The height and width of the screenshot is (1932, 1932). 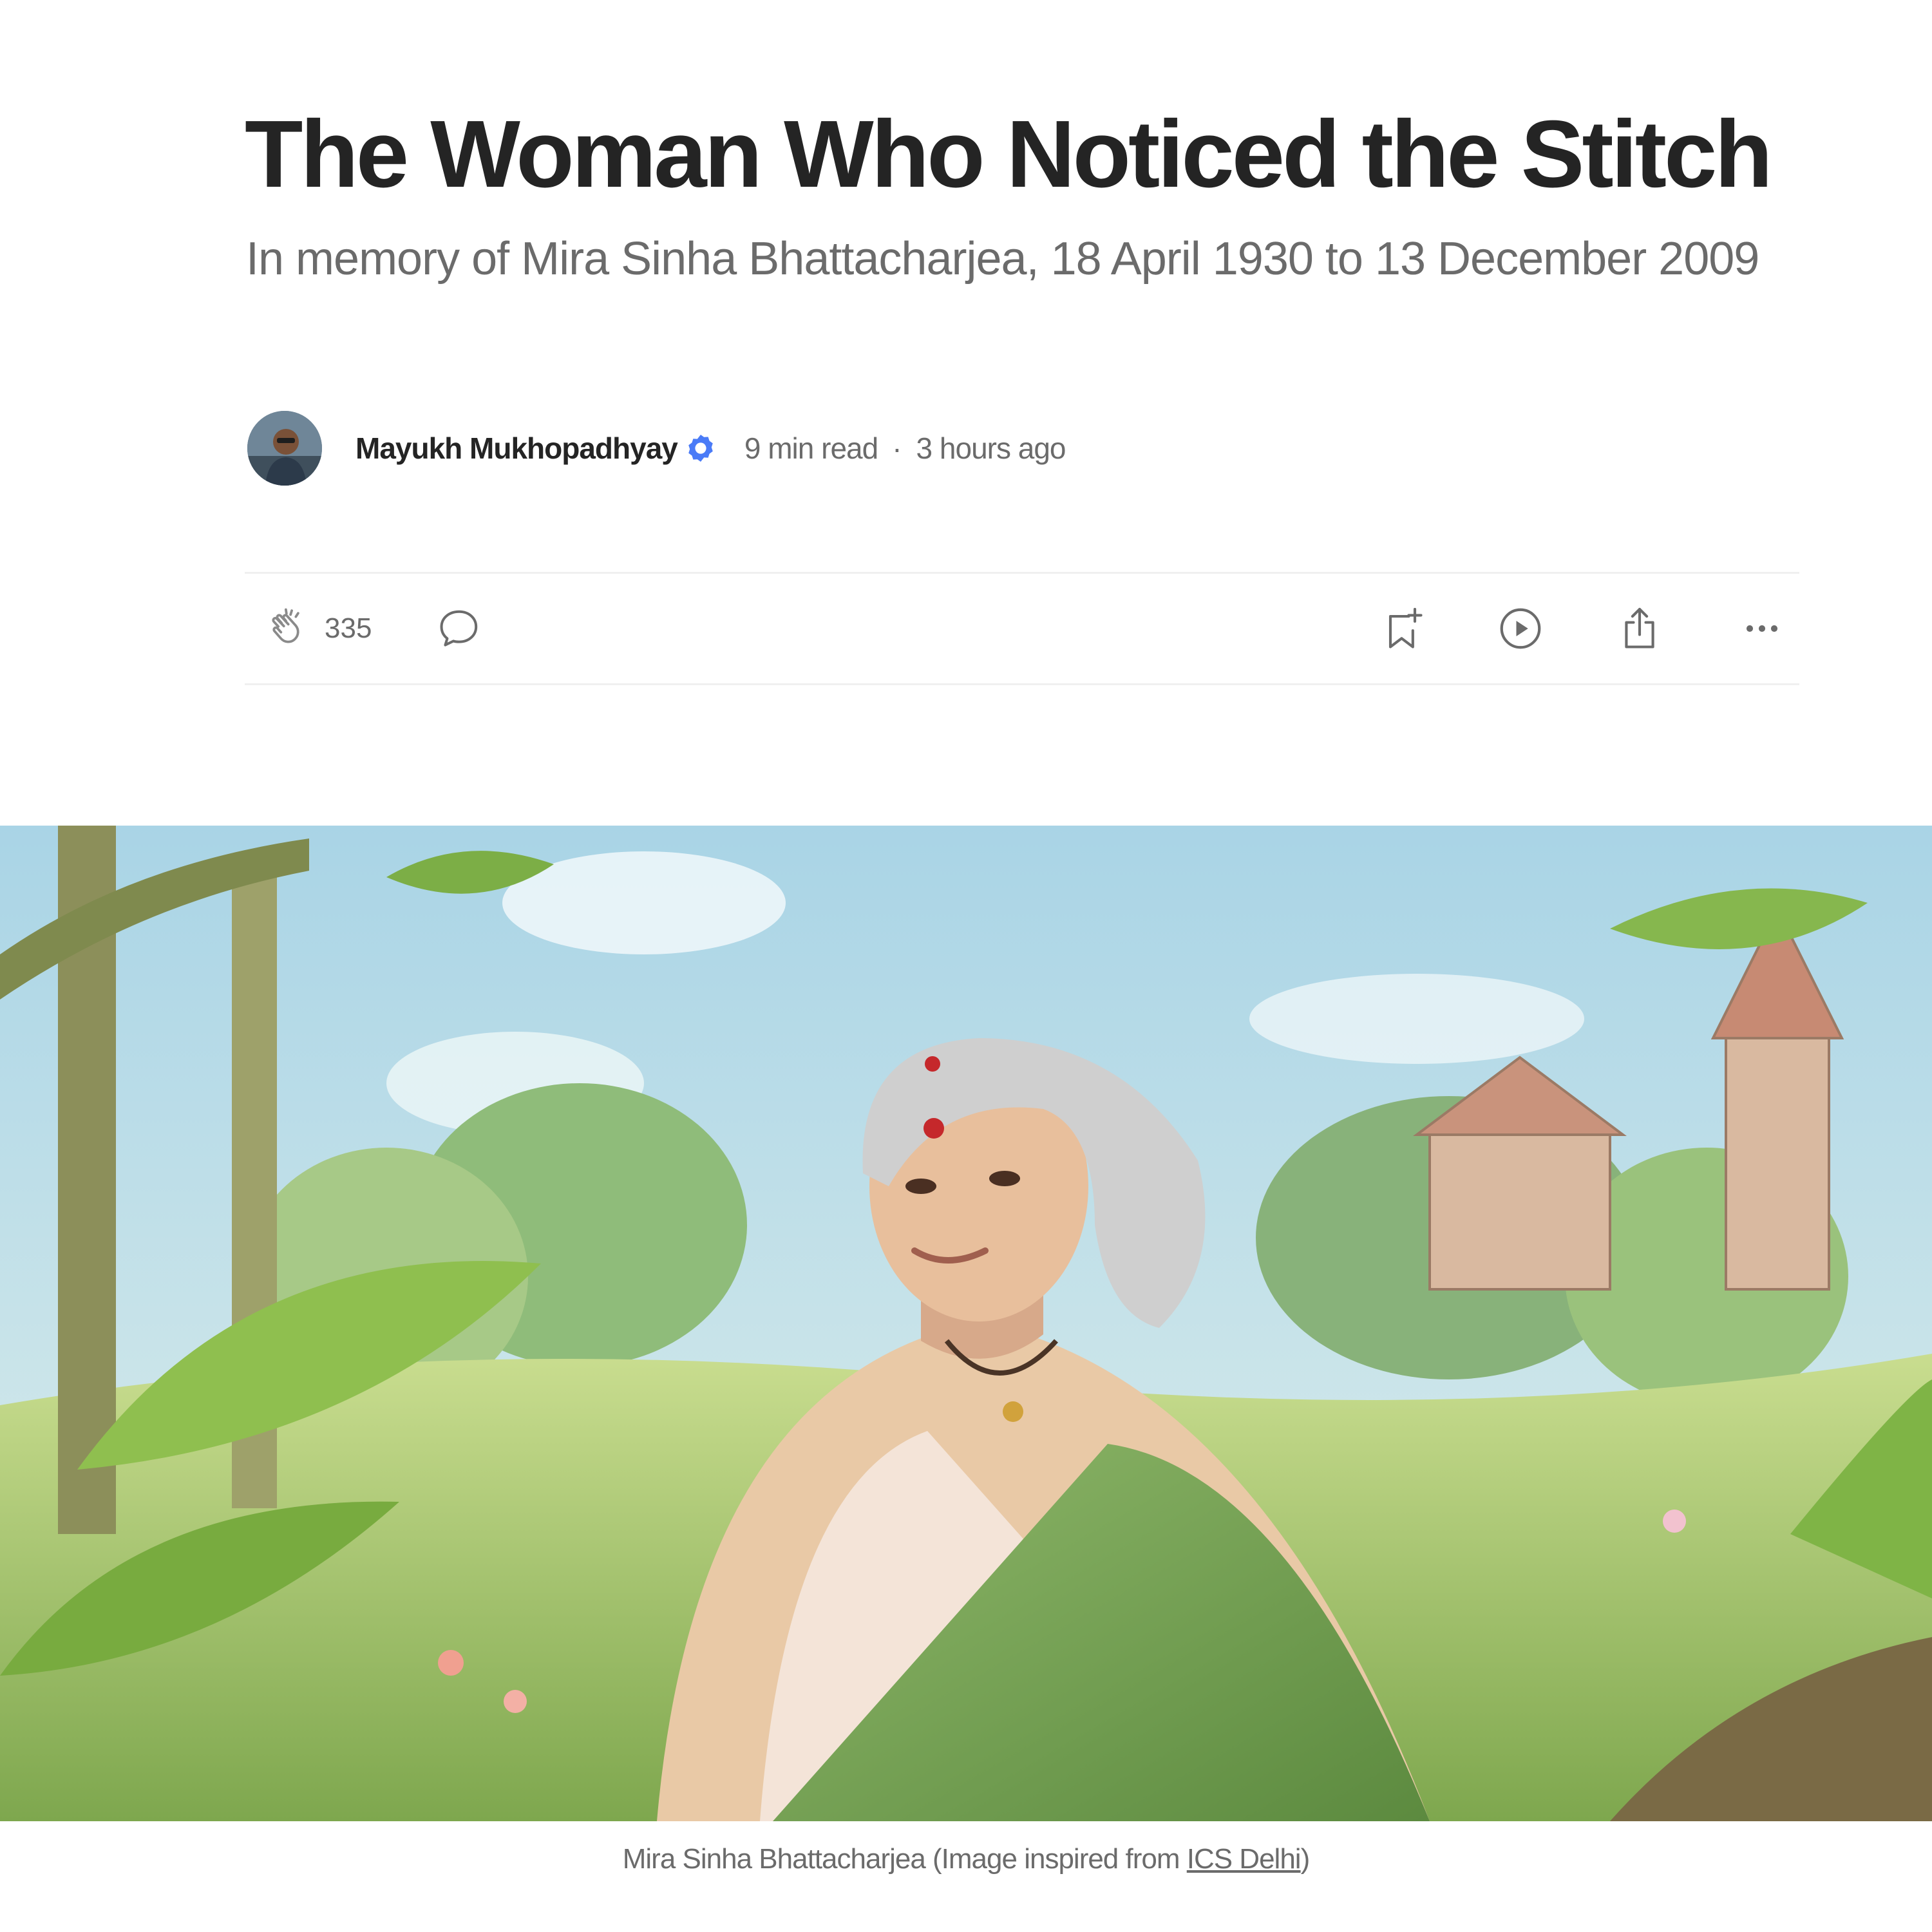 I want to click on avatar-image, so click(x=285, y=448).